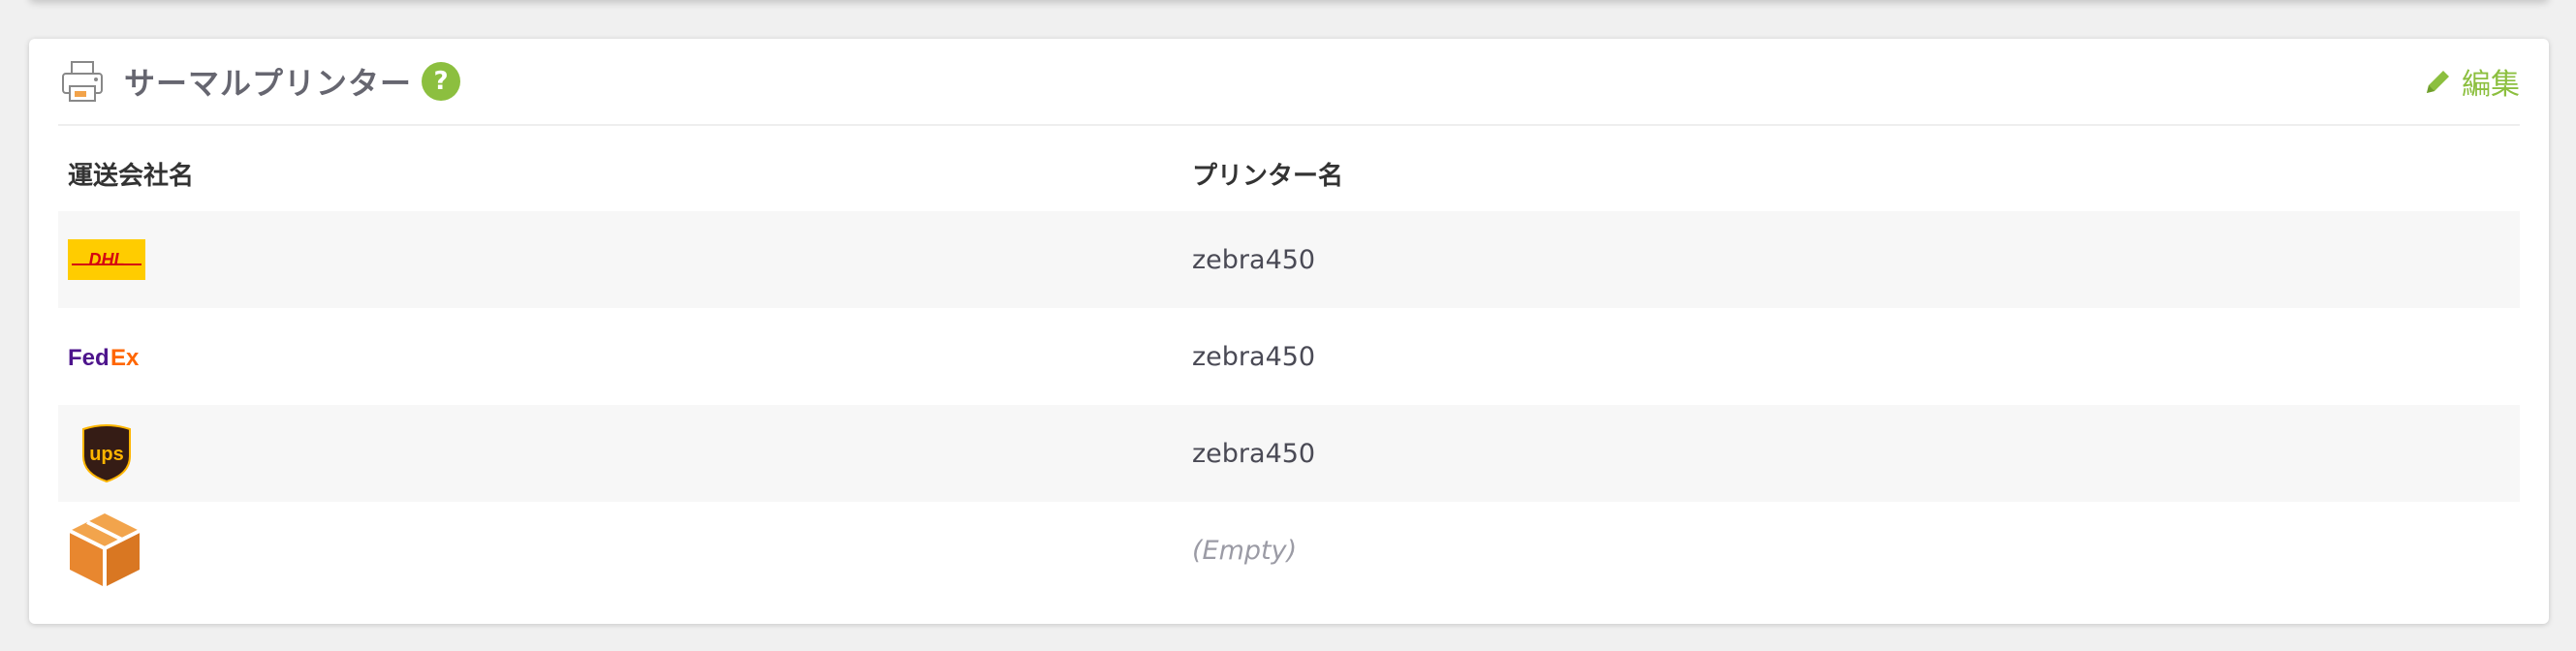 The height and width of the screenshot is (651, 2576). I want to click on table-row: DHL zebra450, so click(1289, 259).